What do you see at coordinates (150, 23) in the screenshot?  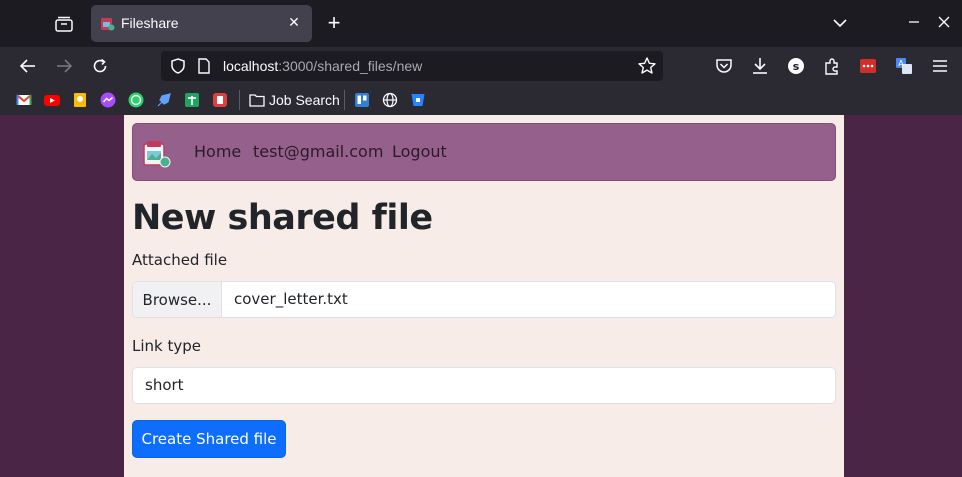 I see `tab-title: Fileshare` at bounding box center [150, 23].